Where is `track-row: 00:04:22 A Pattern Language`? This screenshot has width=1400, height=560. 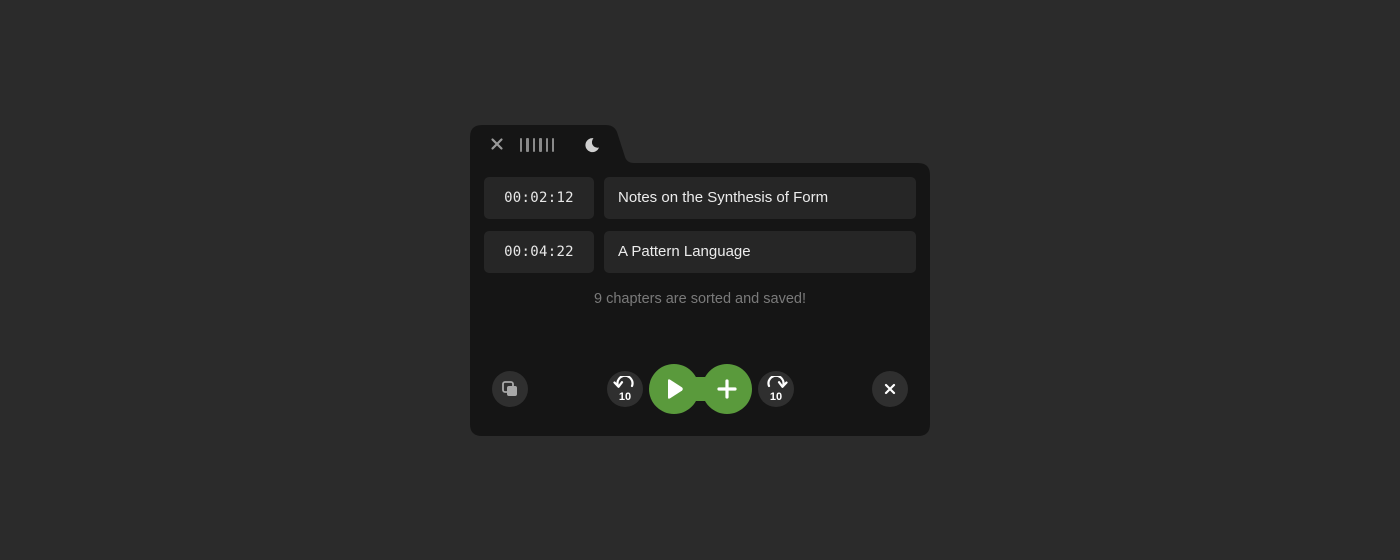
track-row: 00:04:22 A Pattern Language is located at coordinates (700, 252).